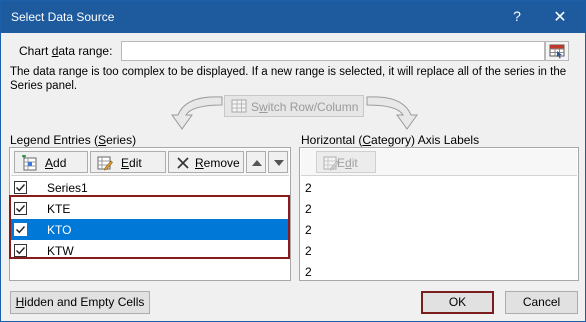 This screenshot has height=322, width=586. Describe the element at coordinates (29, 162) in the screenshot. I see `add-series-icon` at that location.